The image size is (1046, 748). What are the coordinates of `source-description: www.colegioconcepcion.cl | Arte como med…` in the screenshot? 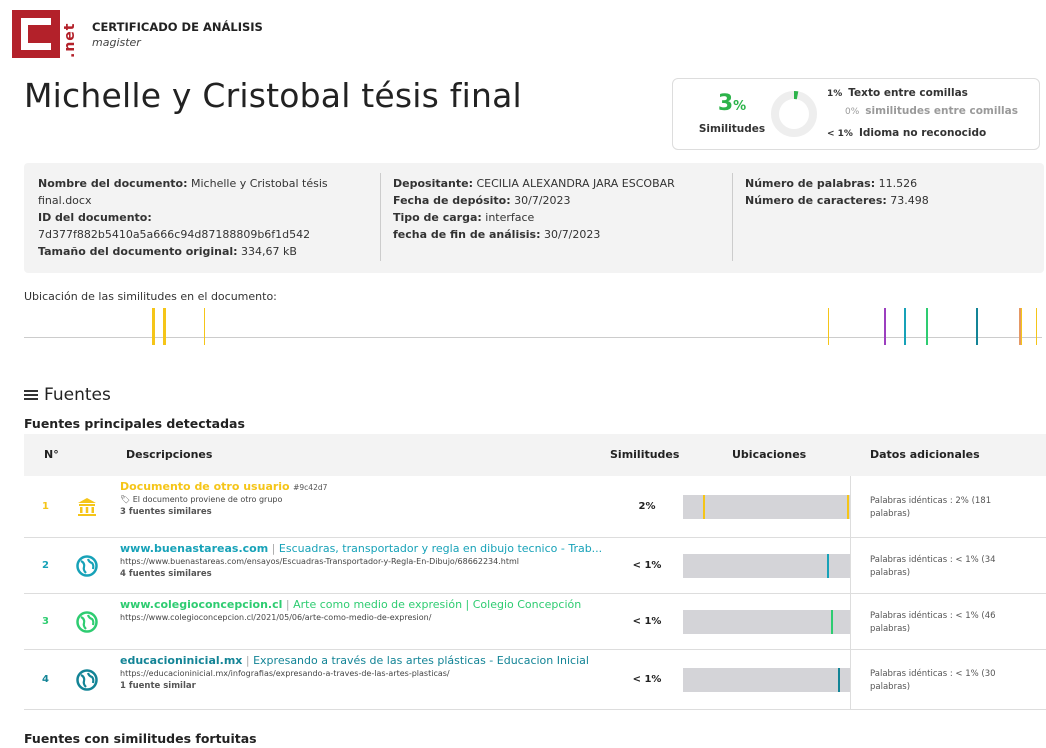 It's located at (375, 610).